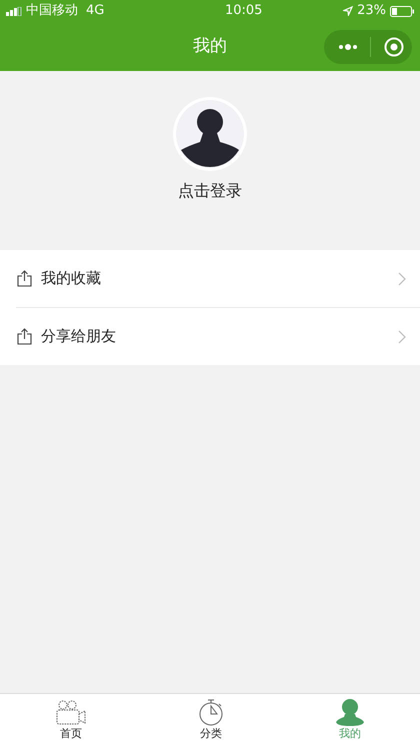 The height and width of the screenshot is (747, 420). I want to click on stopwatch-icon, so click(211, 712).